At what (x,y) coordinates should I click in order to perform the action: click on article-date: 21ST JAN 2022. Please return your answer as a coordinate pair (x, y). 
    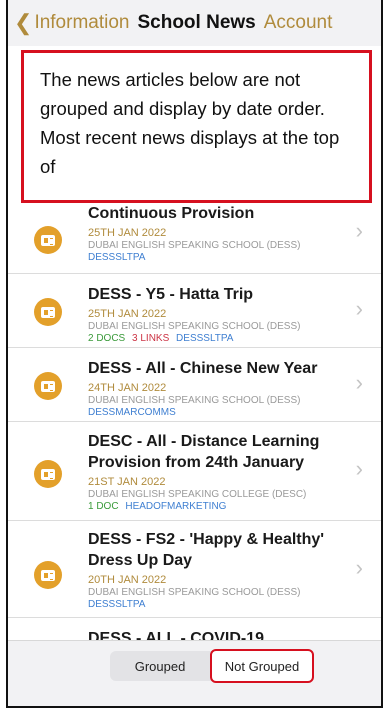
    Looking at the image, I should click on (127, 482).